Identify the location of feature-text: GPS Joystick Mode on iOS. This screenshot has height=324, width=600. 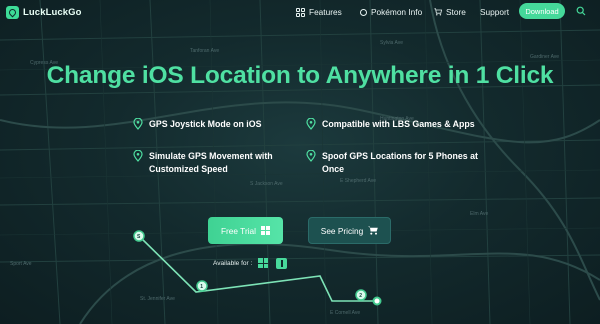
(205, 124).